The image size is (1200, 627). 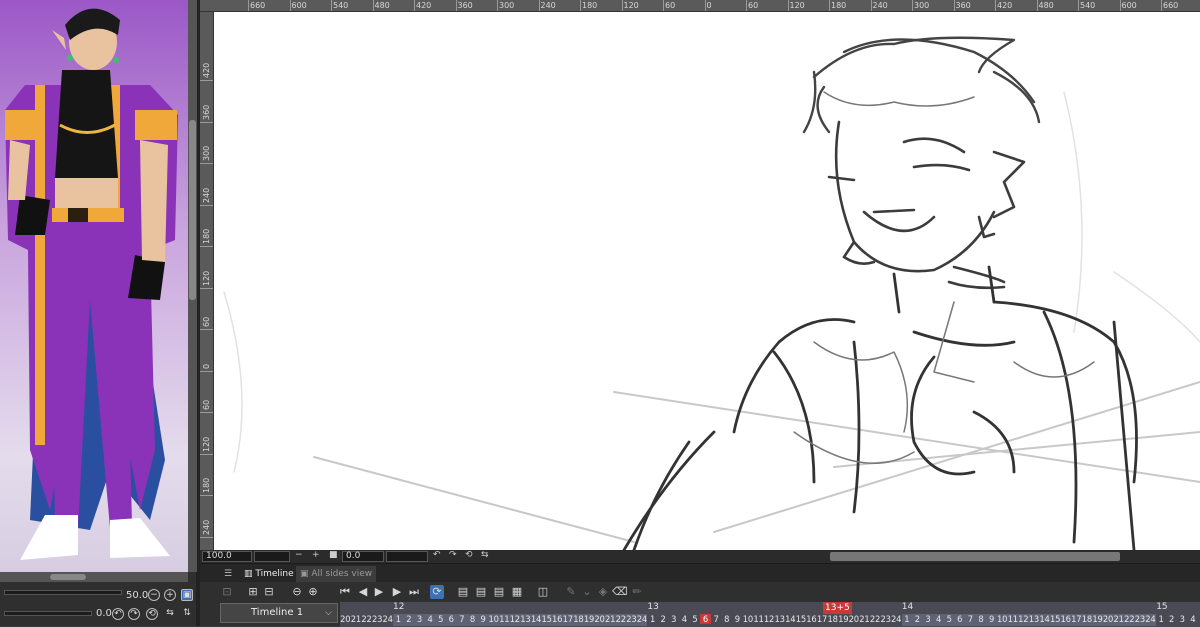 What do you see at coordinates (970, 619) in the screenshot?
I see `frame-cell: 7` at bounding box center [970, 619].